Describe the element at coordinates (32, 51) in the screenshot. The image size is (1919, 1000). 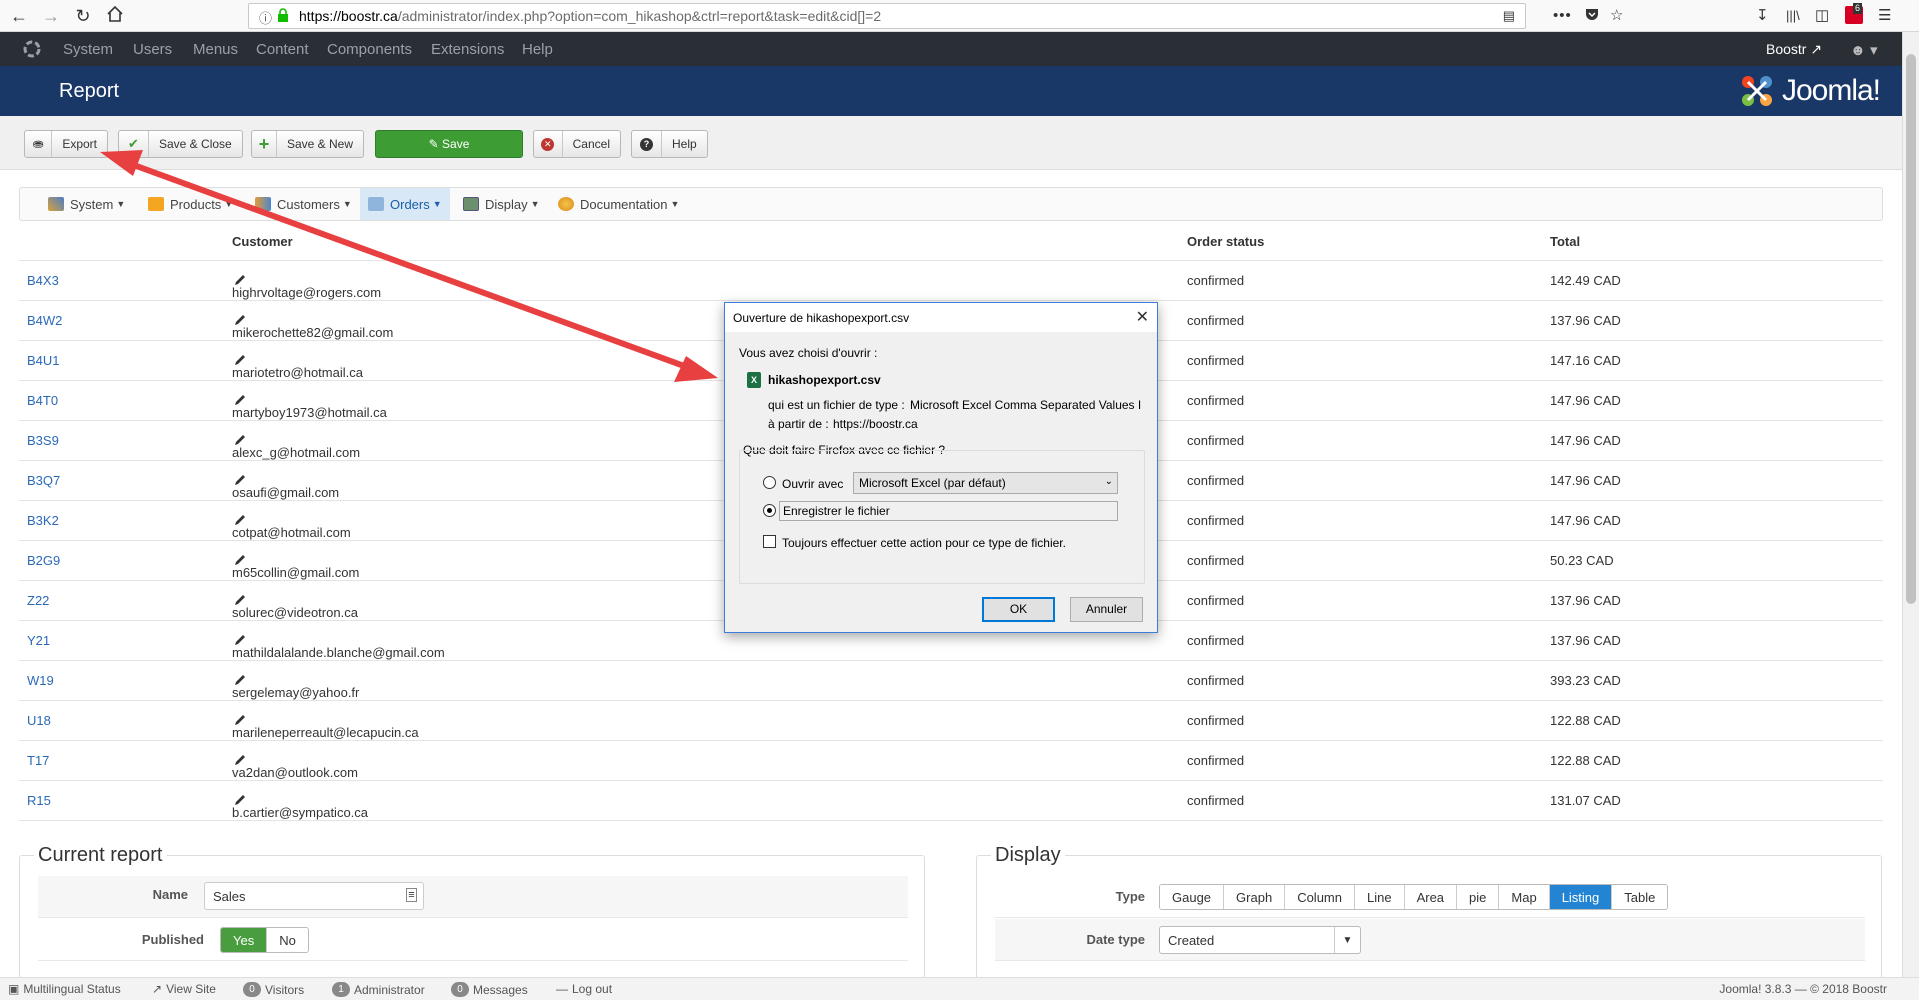
I see `joomla-icon` at that location.